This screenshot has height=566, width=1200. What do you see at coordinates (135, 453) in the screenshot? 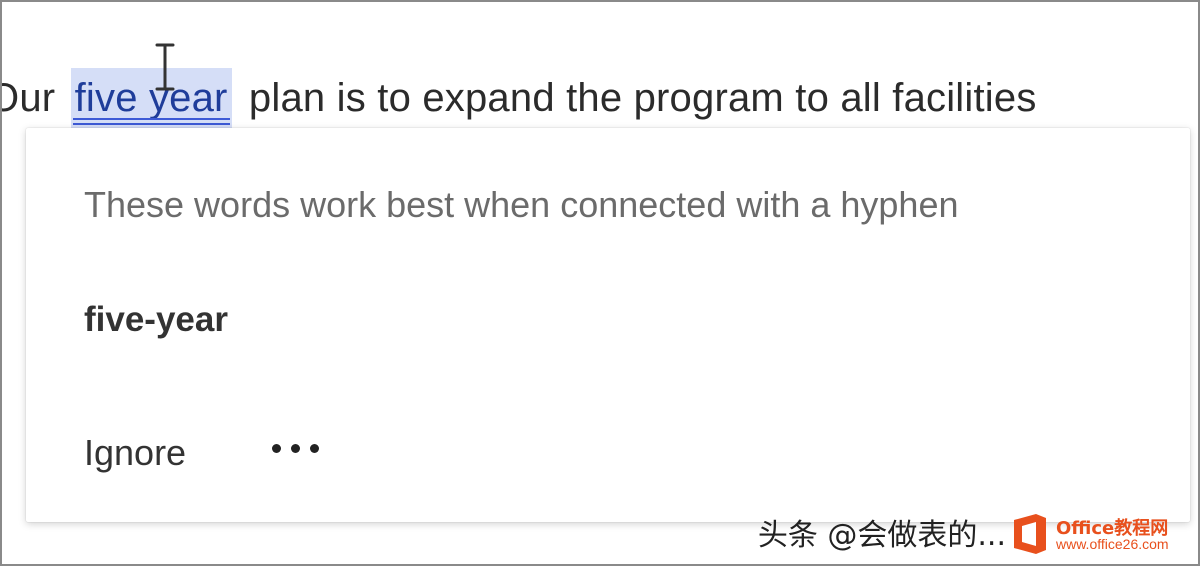
I see `ignore-button: Ignore` at bounding box center [135, 453].